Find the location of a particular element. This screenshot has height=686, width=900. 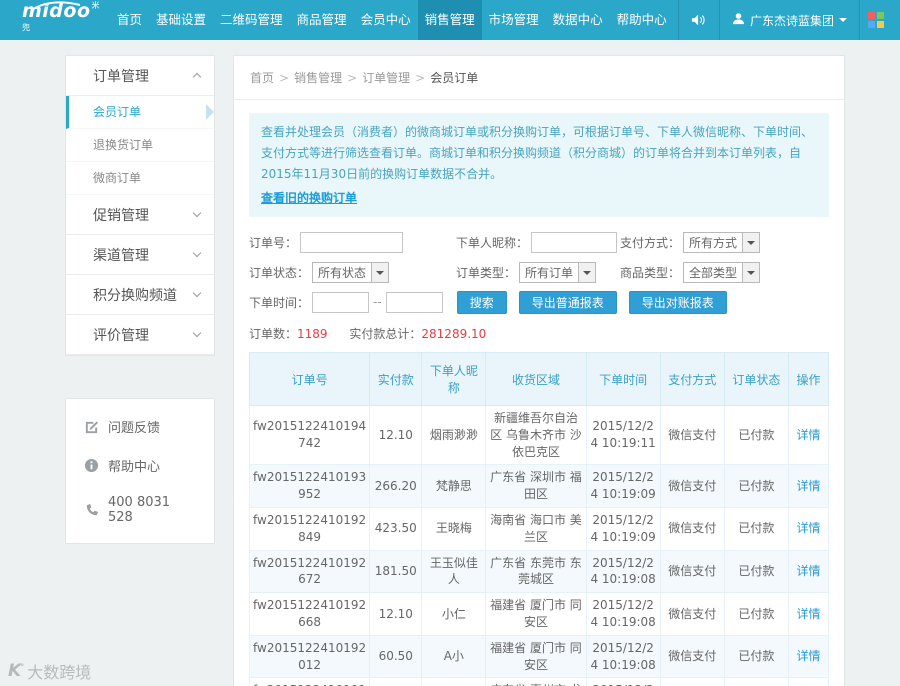

nav-item-1: 基础设置 is located at coordinates (181, 20).